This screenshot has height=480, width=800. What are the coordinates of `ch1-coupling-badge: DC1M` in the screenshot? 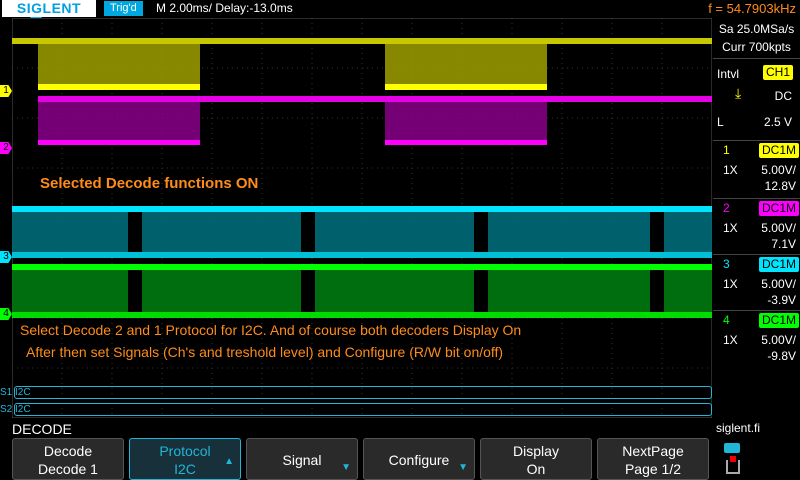 It's located at (779, 150).